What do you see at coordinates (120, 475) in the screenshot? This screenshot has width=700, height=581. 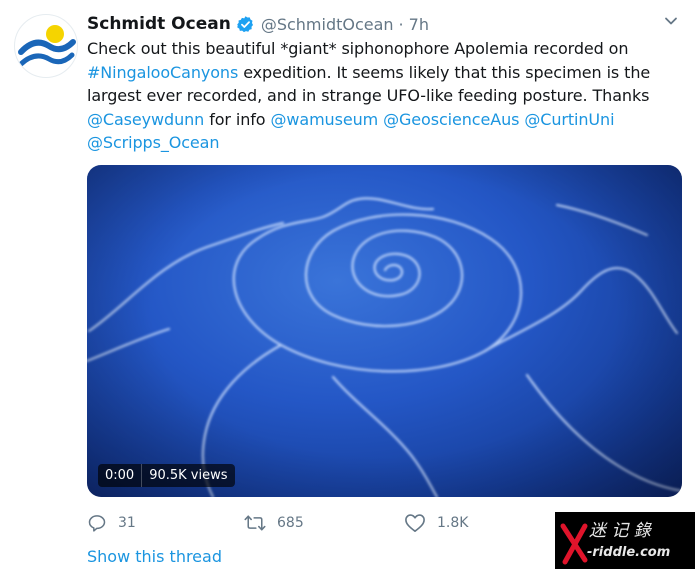 I see `video-timestamp: 0:00` at bounding box center [120, 475].